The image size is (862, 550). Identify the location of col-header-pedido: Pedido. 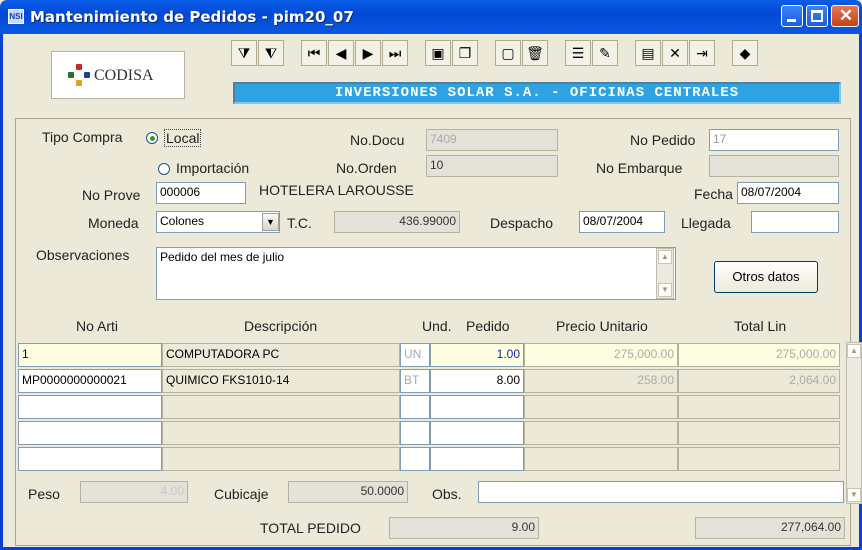
(488, 326).